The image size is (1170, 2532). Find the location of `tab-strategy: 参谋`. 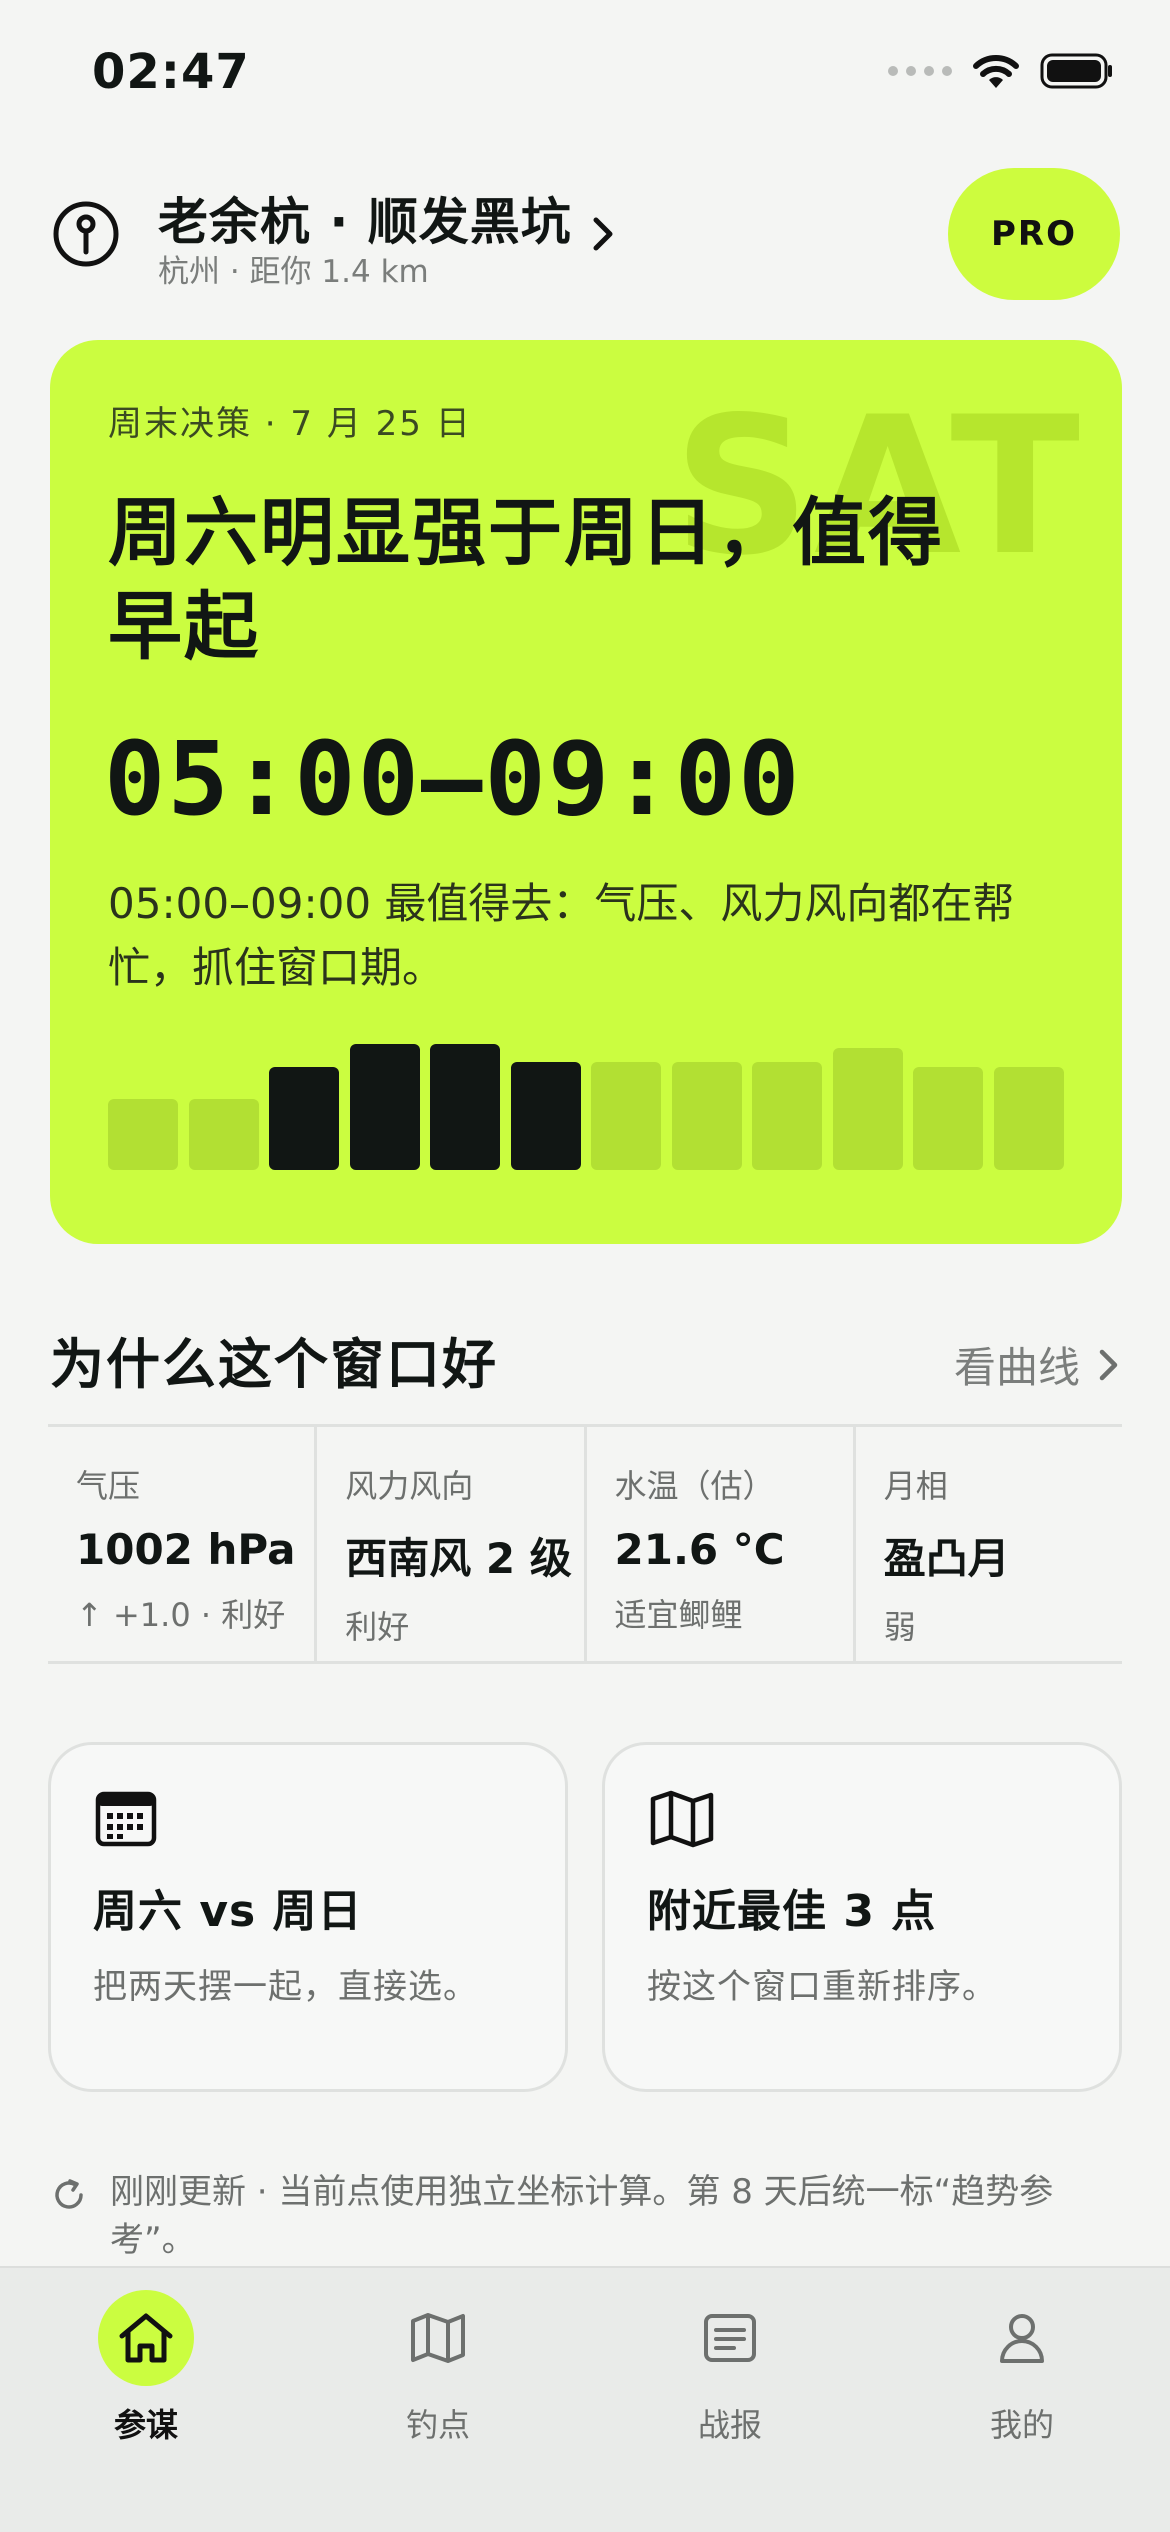

tab-strategy: 参谋 is located at coordinates (146, 2370).